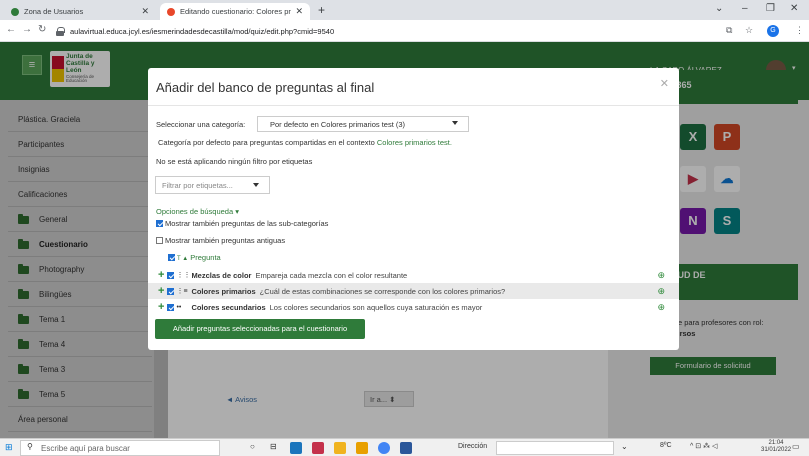 The height and width of the screenshot is (456, 809). Describe the element at coordinates (30, 446) in the screenshot. I see `search-icon: ⚲` at that location.